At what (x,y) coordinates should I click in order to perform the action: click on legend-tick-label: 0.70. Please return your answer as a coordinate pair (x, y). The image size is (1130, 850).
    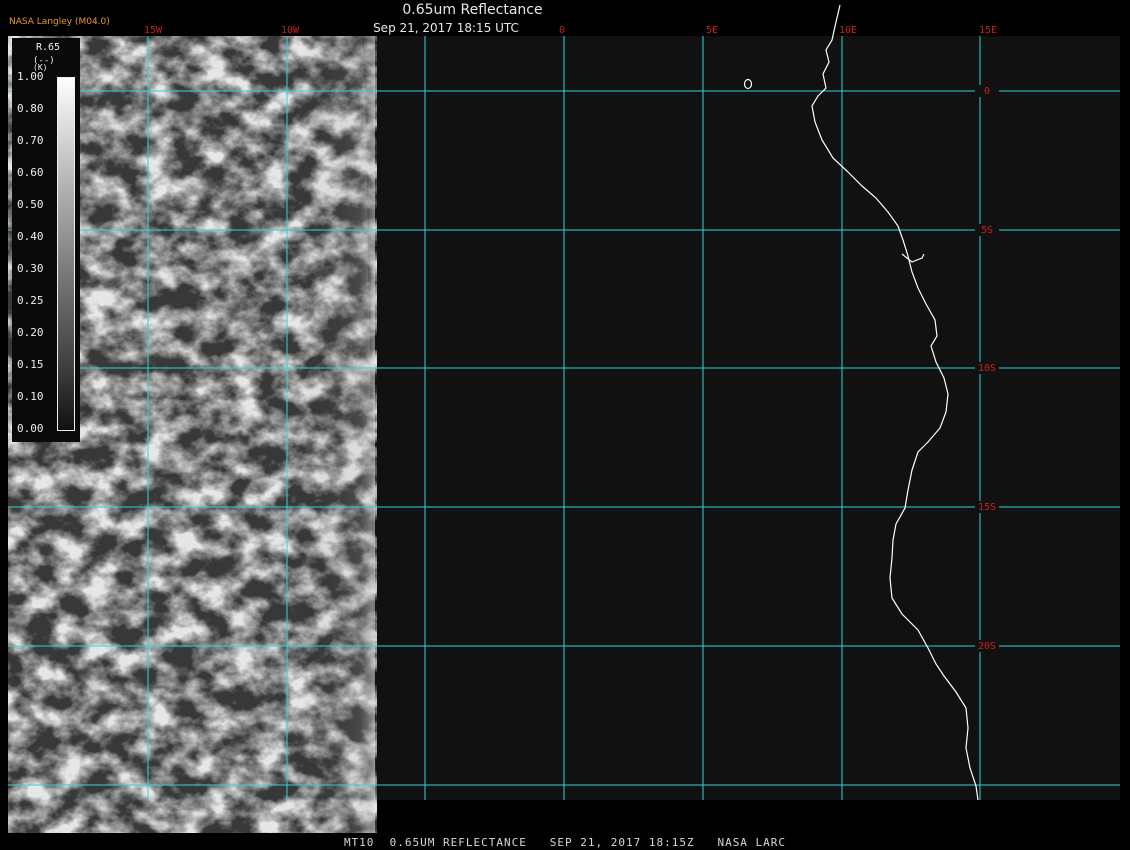
    Looking at the image, I should click on (30, 140).